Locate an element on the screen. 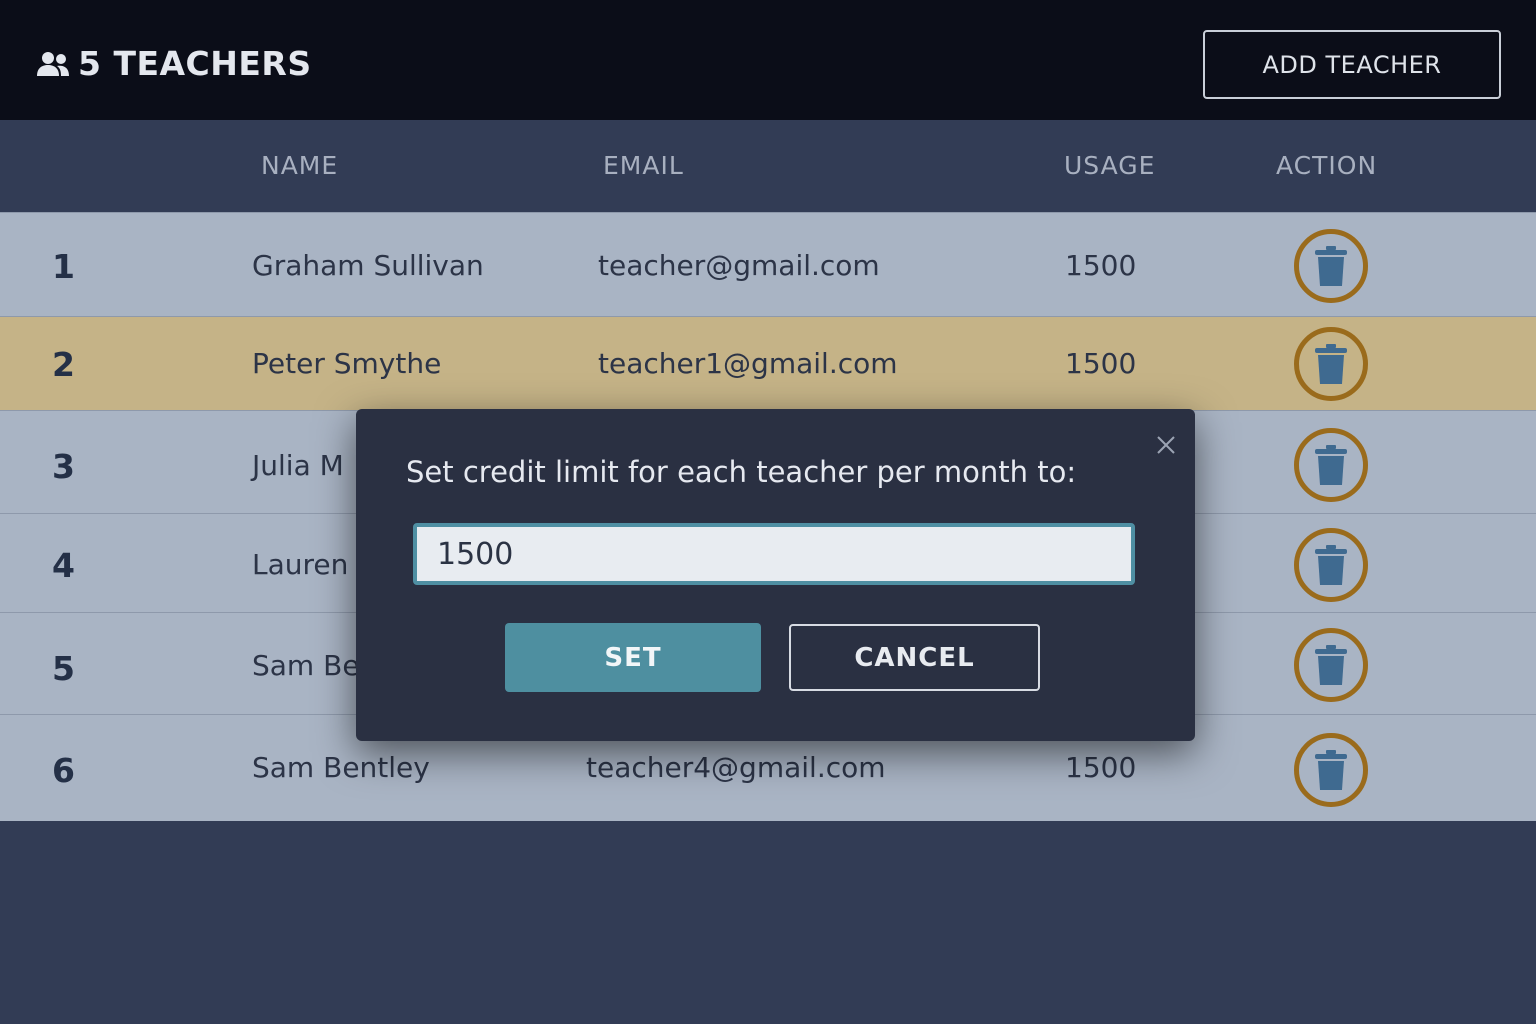 The width and height of the screenshot is (1536, 1024). row-index: 2 is located at coordinates (63, 364).